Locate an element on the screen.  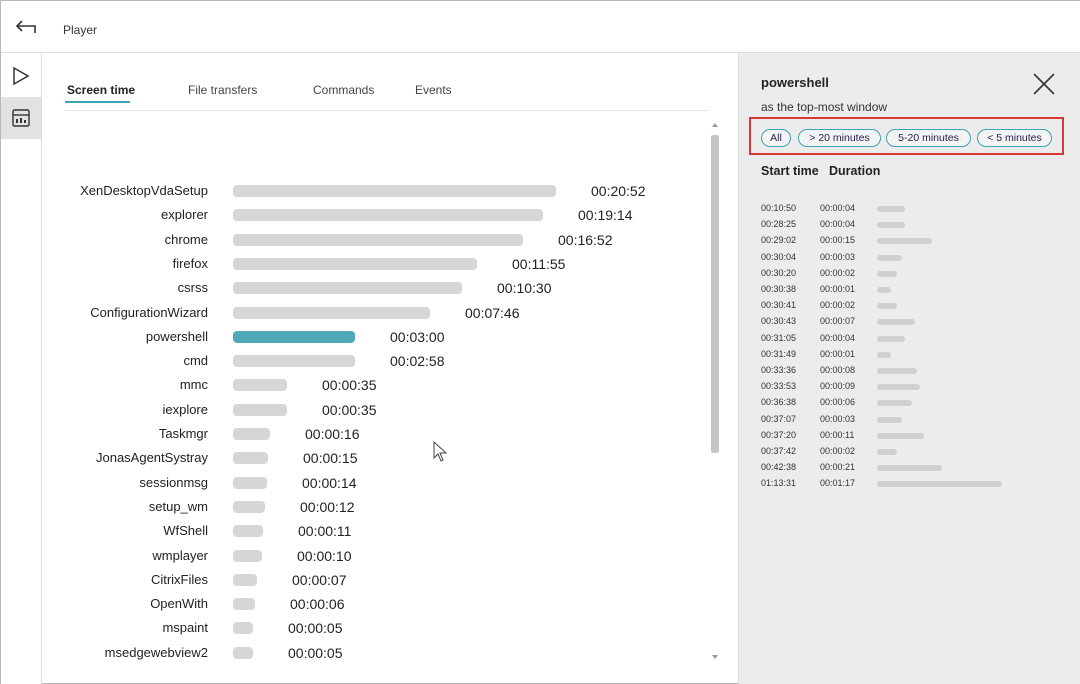
chart-row: sessionmsg 00:00:14 is located at coordinates (385, 483).